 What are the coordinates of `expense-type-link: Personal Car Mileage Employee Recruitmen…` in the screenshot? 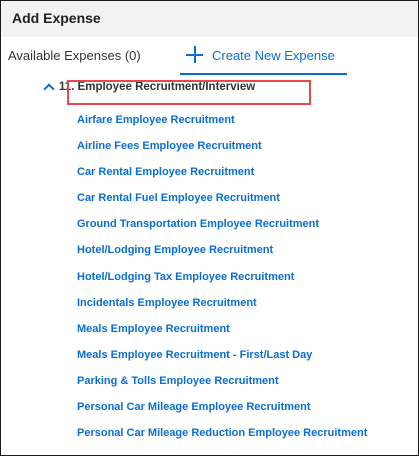 It's located at (209, 407).